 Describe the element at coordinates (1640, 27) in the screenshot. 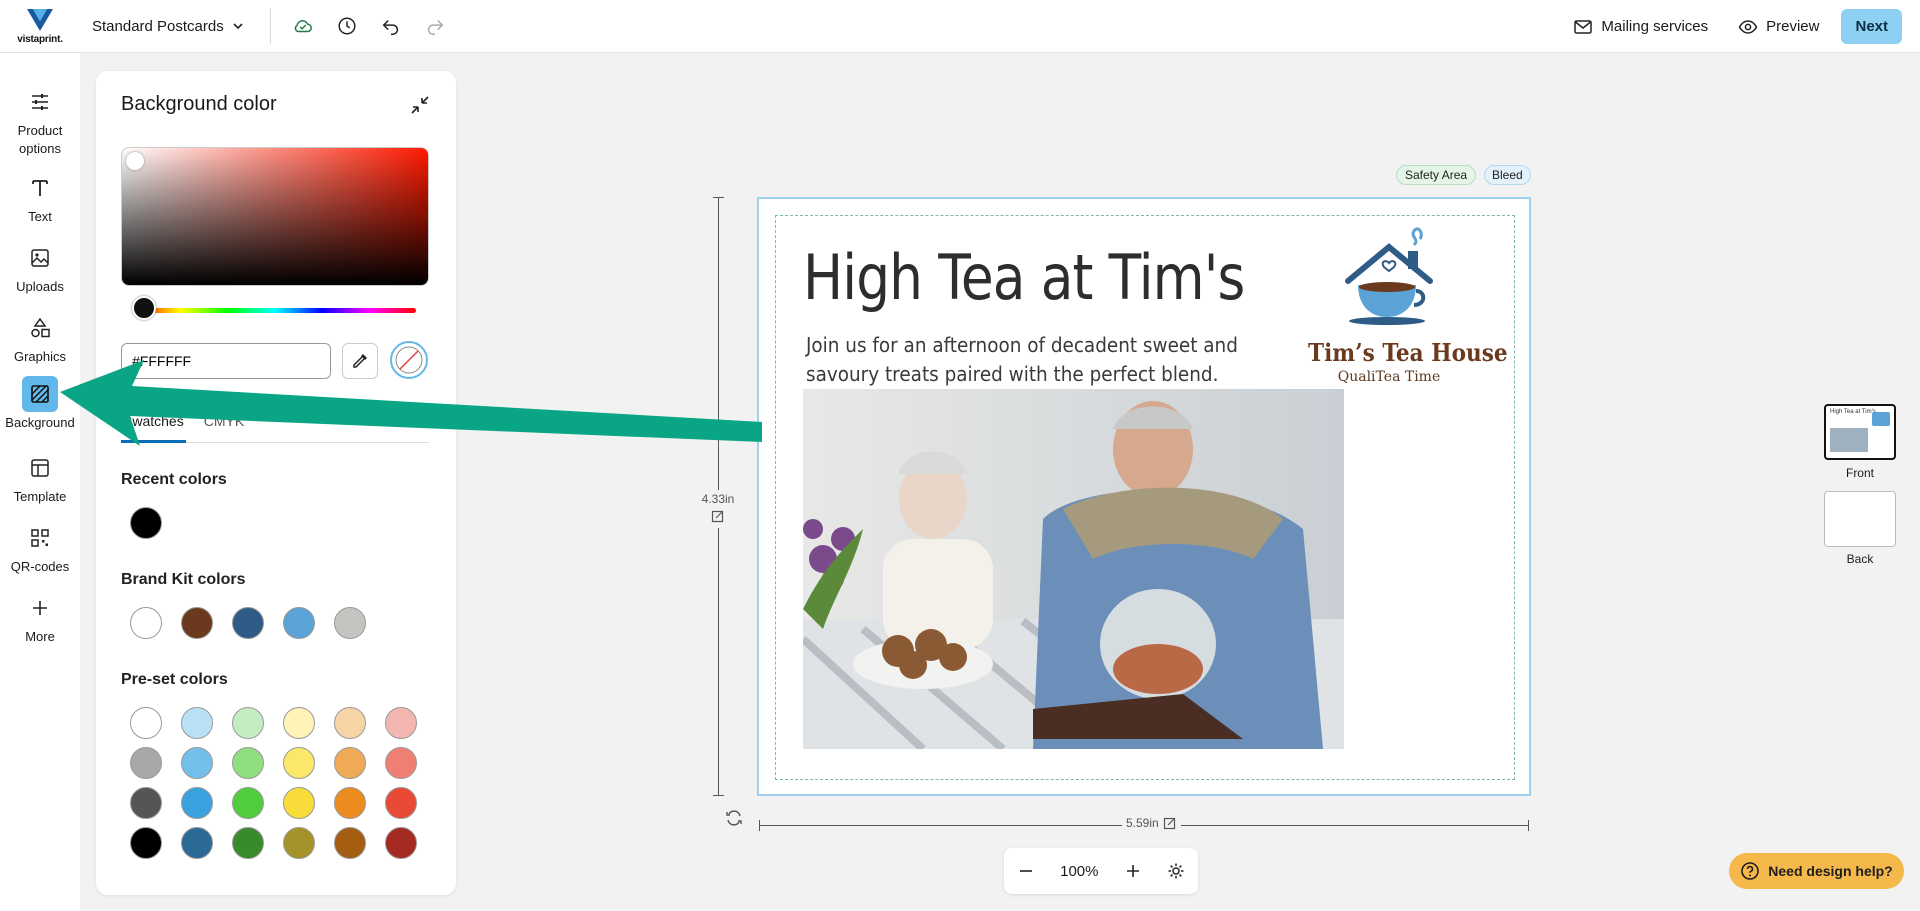

I see `mailing-services-button: Mailing services` at that location.